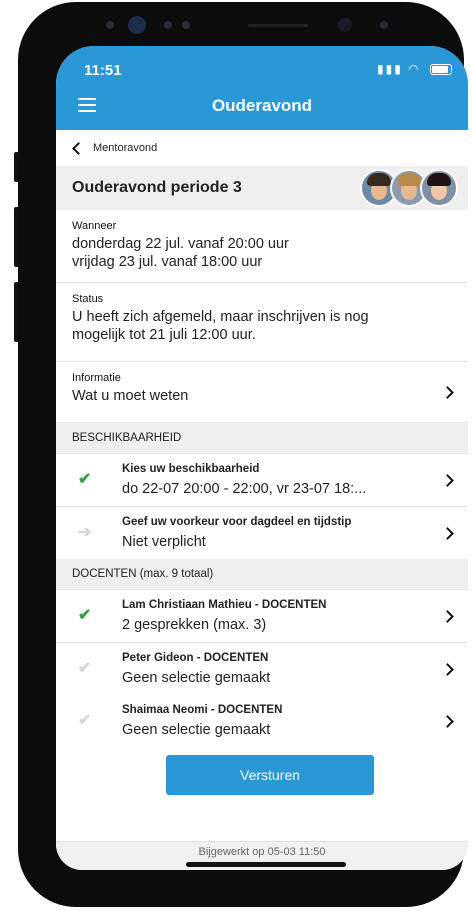 Image resolution: width=472 pixels, height=911 pixels. Describe the element at coordinates (16, 167) in the screenshot. I see `mute-switch` at that location.